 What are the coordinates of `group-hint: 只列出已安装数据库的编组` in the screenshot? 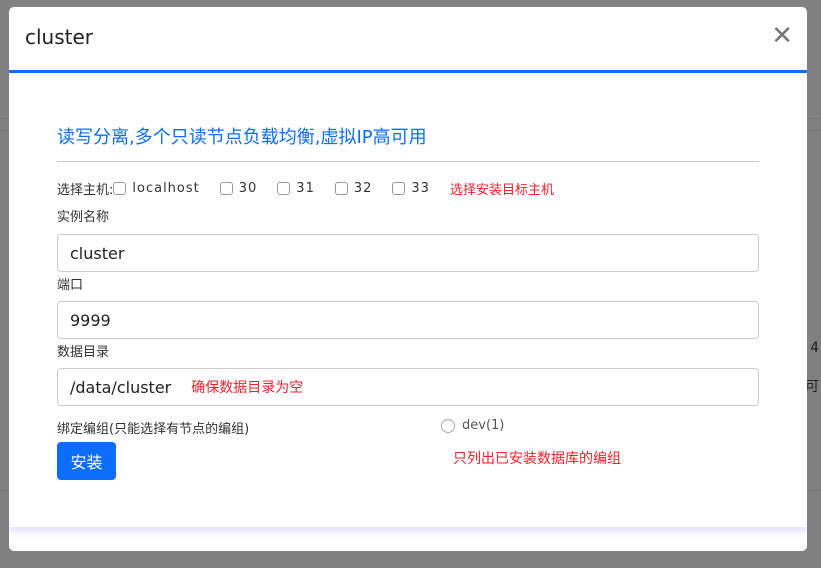 It's located at (537, 459).